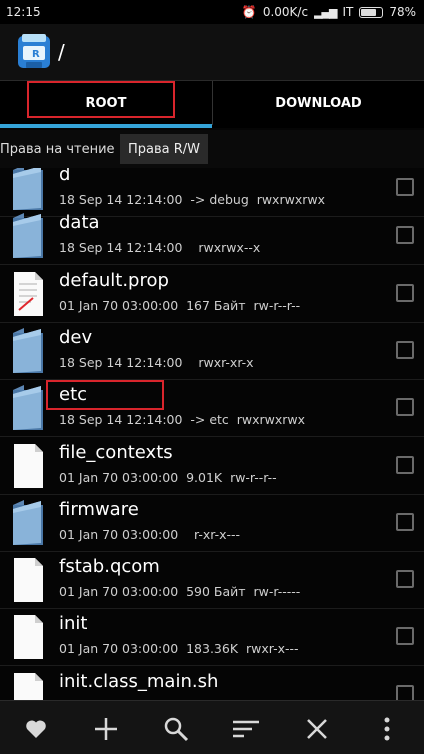 The height and width of the screenshot is (754, 424). I want to click on permission-bar: Права на чтение Права R/W, so click(212, 149).